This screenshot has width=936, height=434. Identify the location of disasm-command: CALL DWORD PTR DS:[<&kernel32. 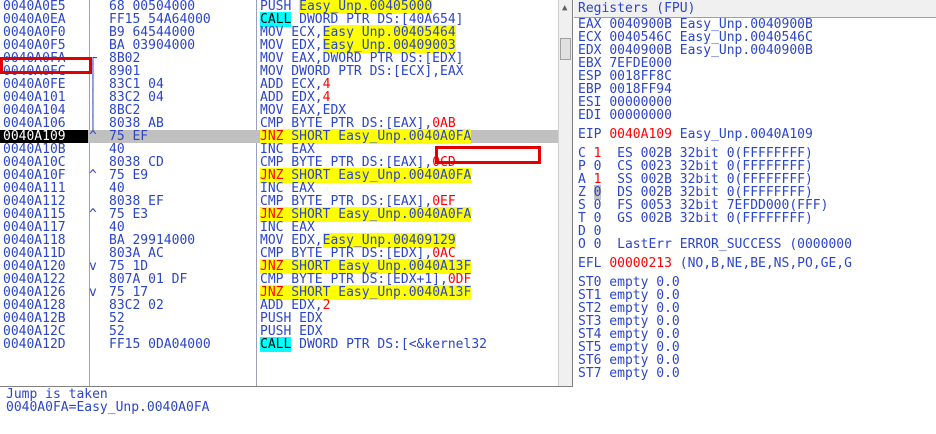
(373, 344).